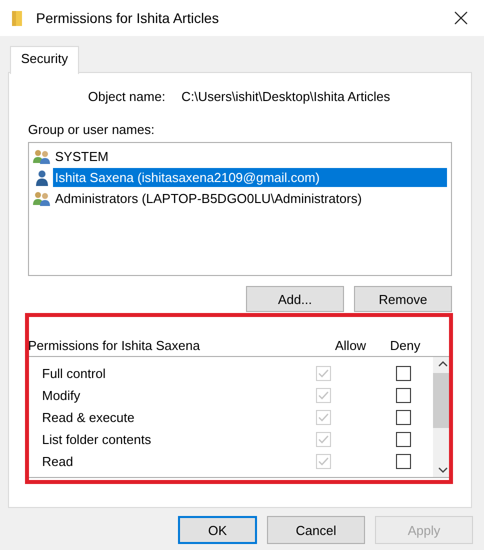  Describe the element at coordinates (316, 530) in the screenshot. I see `dialog-button: Cancel` at that location.